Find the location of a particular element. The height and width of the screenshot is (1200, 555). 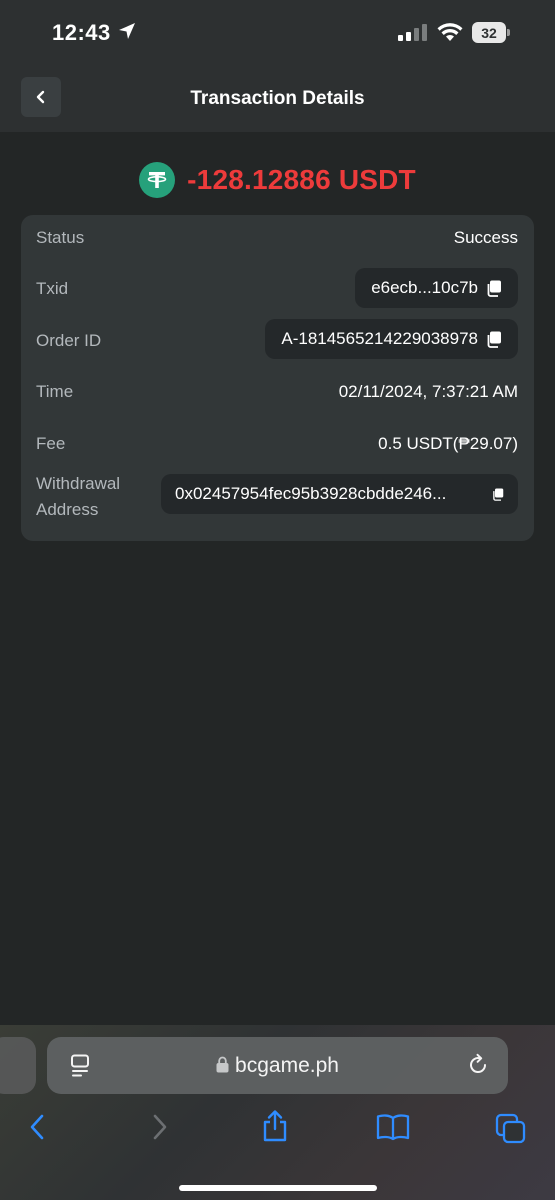

lock-icon is located at coordinates (222, 1064).